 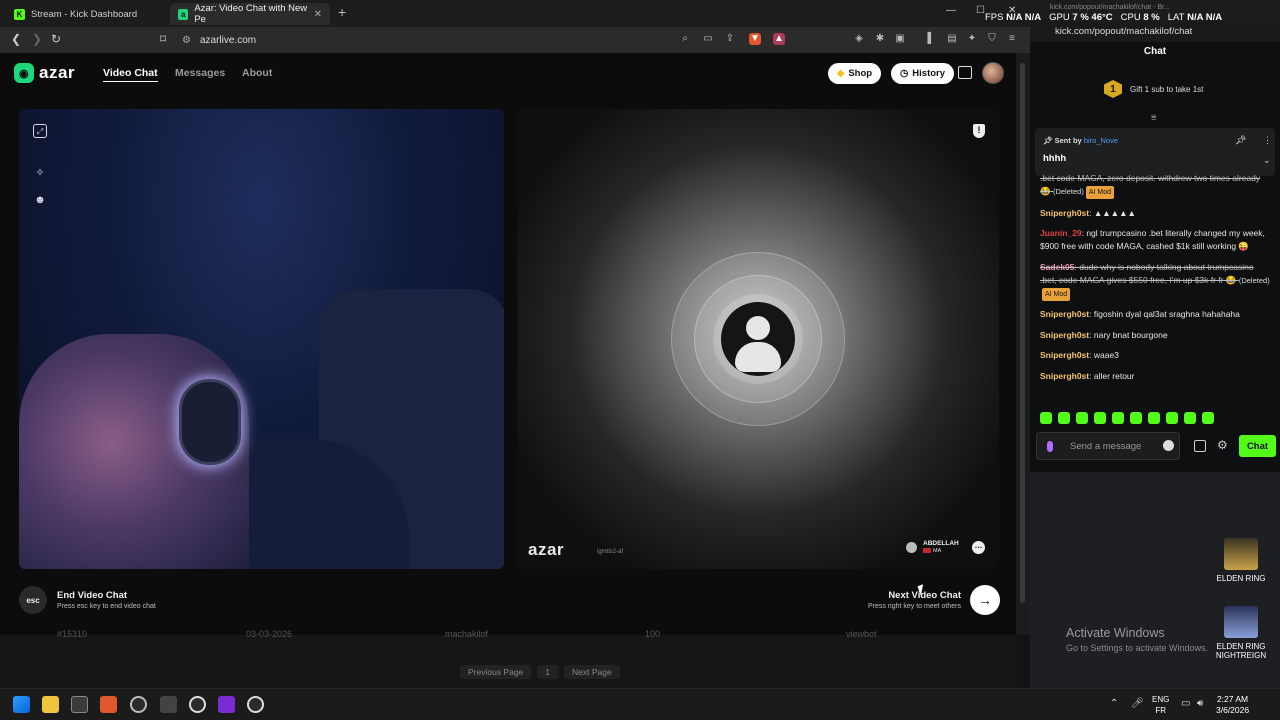 What do you see at coordinates (79, 704) in the screenshot?
I see `store-icon` at bounding box center [79, 704].